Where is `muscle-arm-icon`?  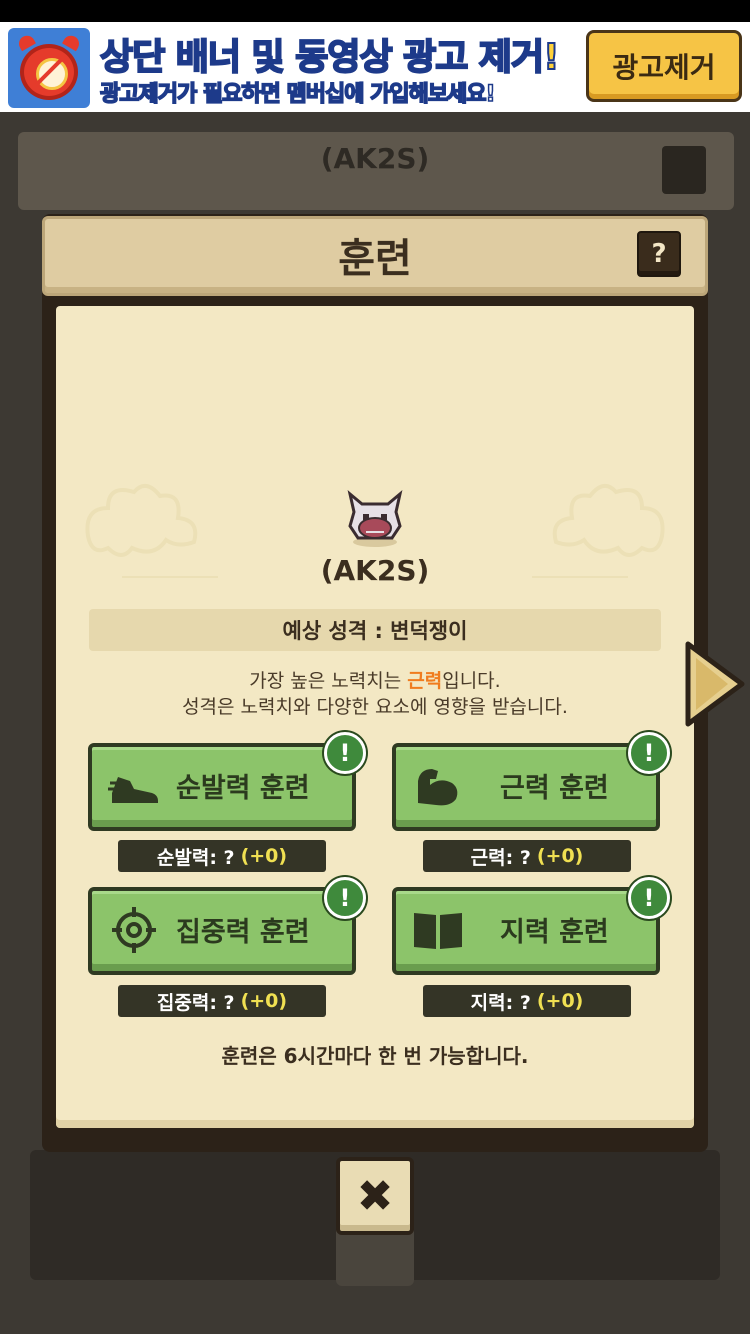 muscle-arm-icon is located at coordinates (438, 787).